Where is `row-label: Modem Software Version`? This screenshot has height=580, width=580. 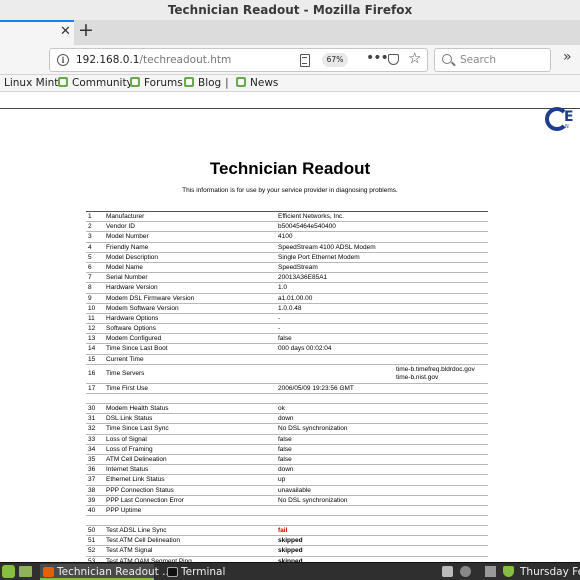 row-label: Modem Software Version is located at coordinates (142, 308).